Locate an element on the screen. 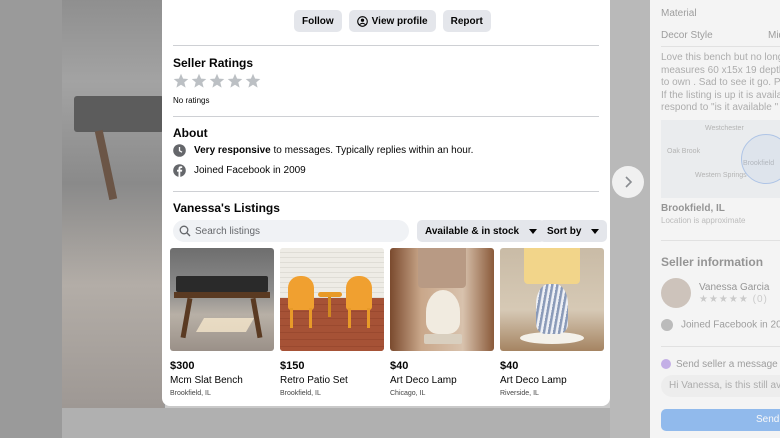  map-label: Oak Brook is located at coordinates (684, 151).